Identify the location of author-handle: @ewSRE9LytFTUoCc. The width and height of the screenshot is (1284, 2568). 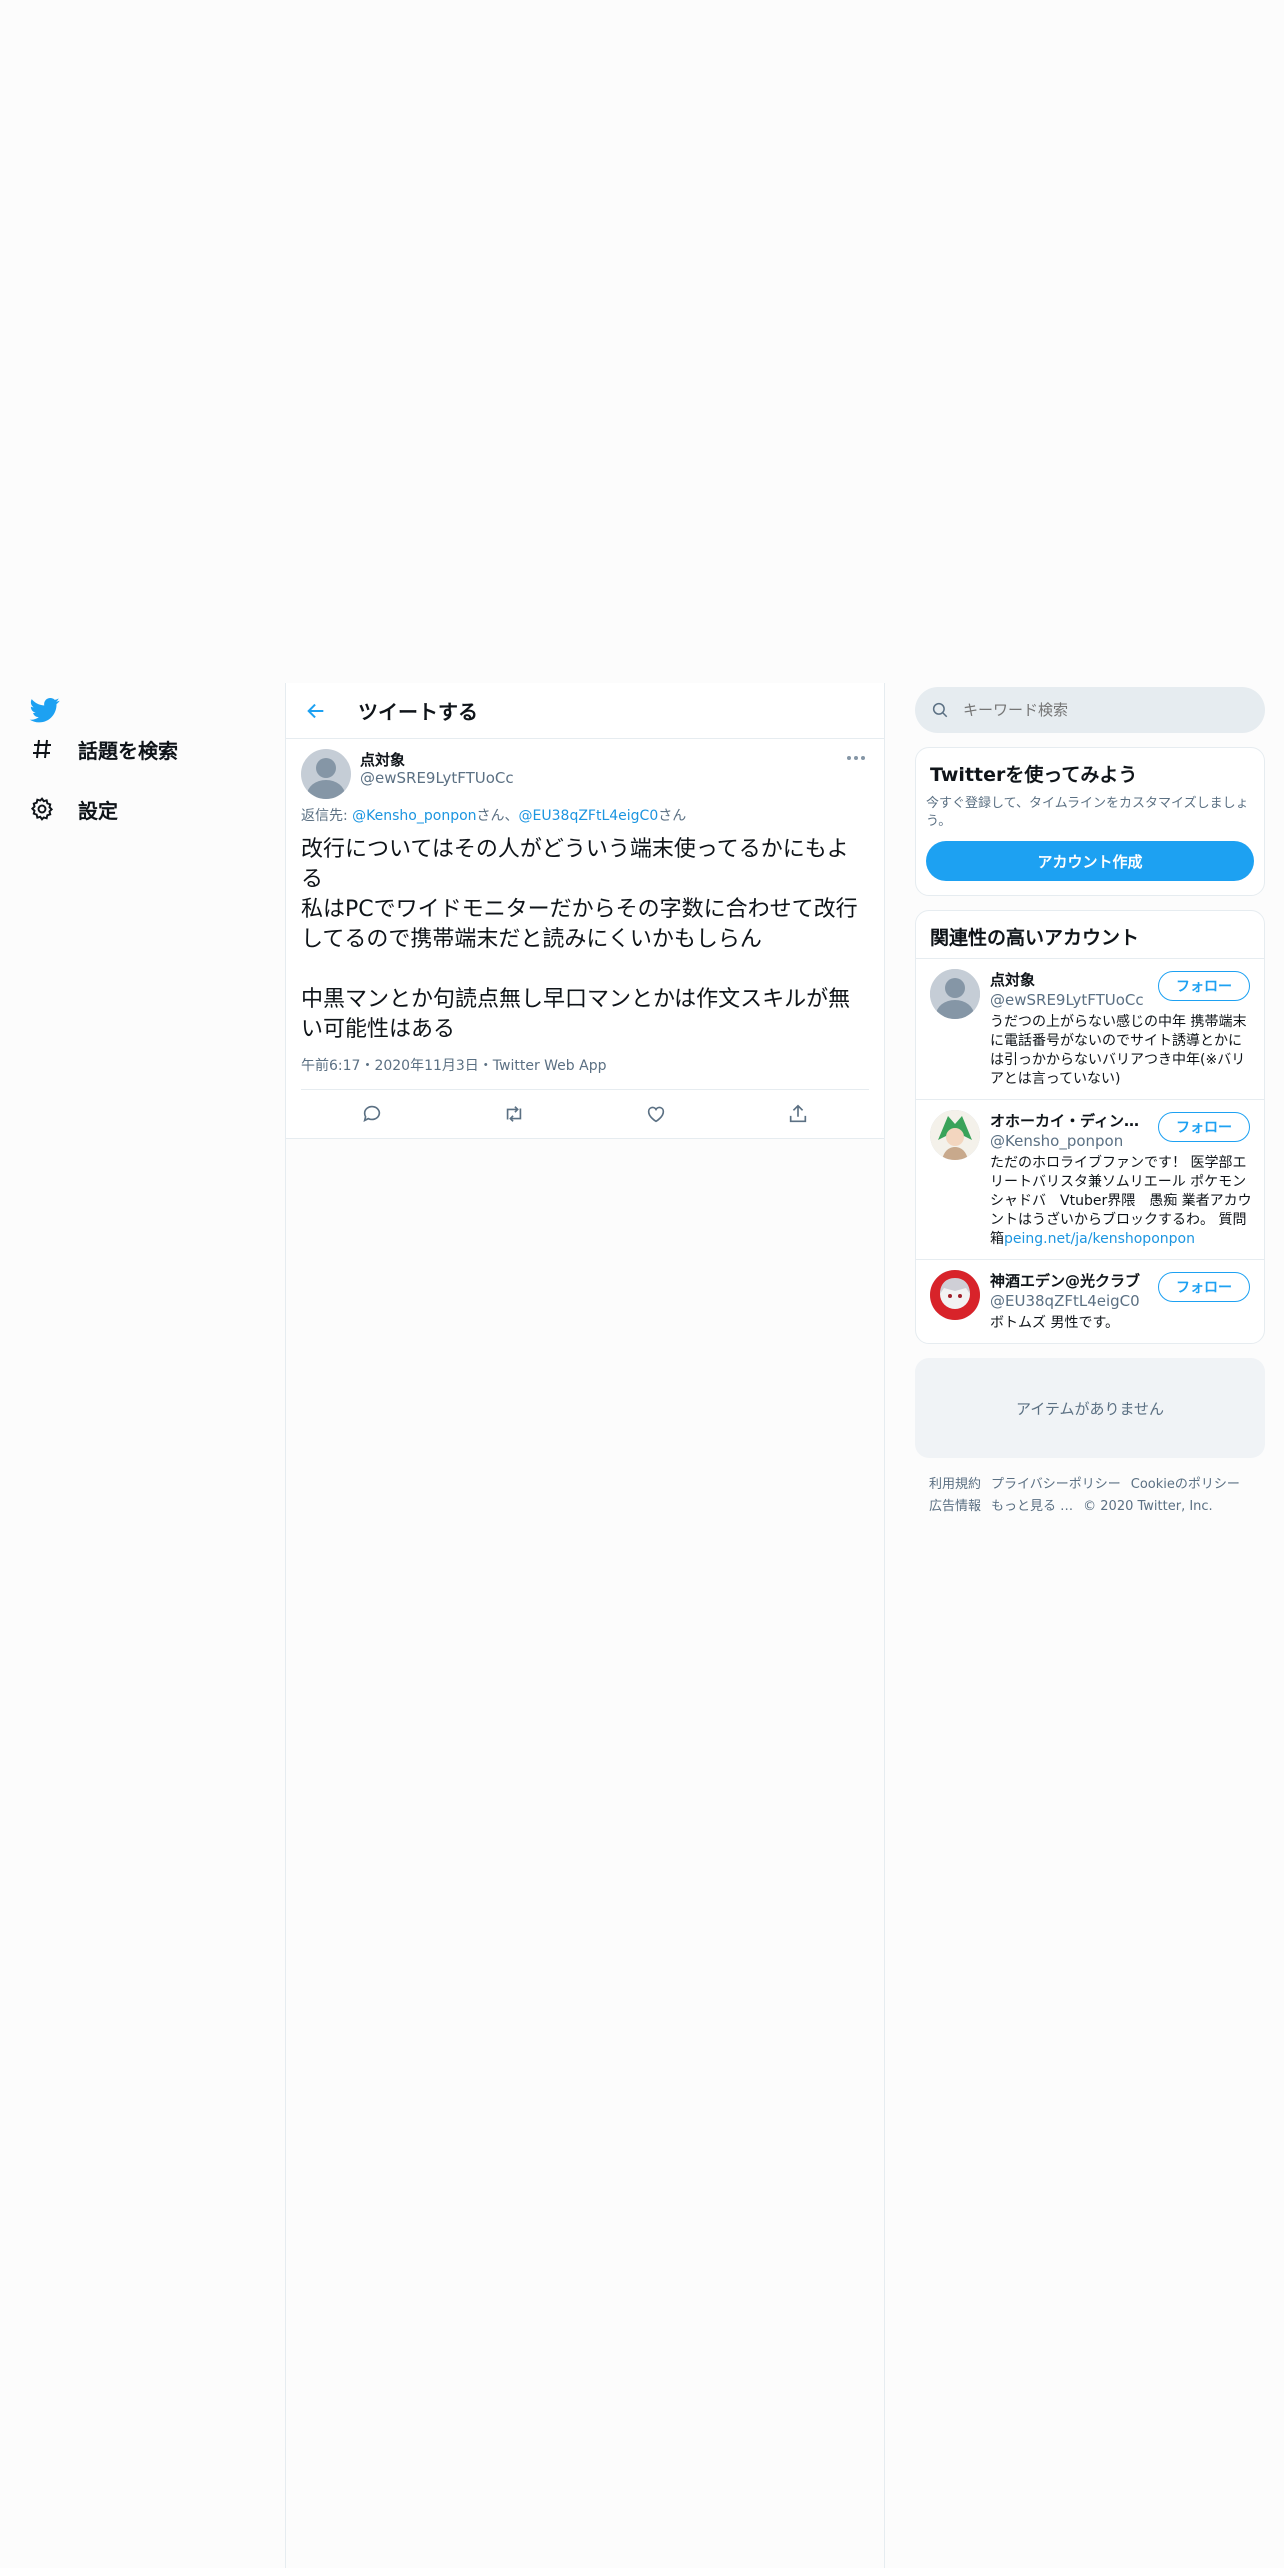
(437, 778).